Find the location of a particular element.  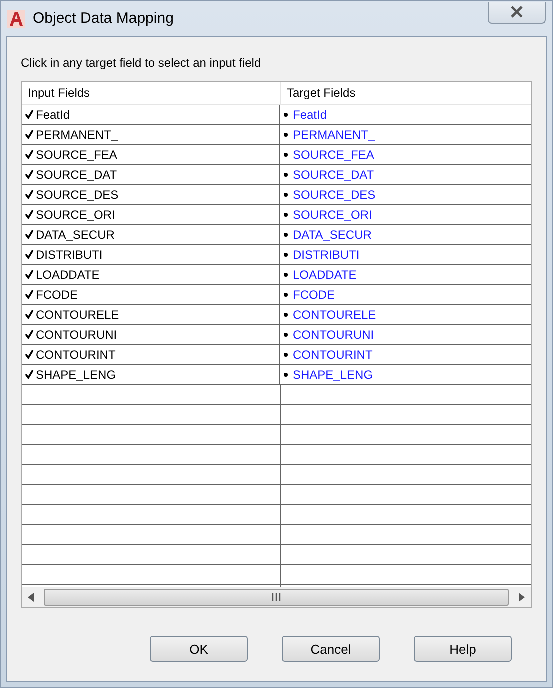

scroll-right-icon is located at coordinates (522, 597).